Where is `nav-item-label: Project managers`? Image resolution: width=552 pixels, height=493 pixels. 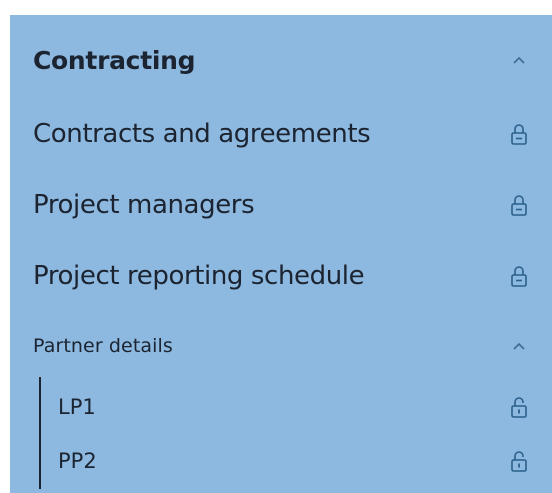 nav-item-label: Project managers is located at coordinates (144, 205).